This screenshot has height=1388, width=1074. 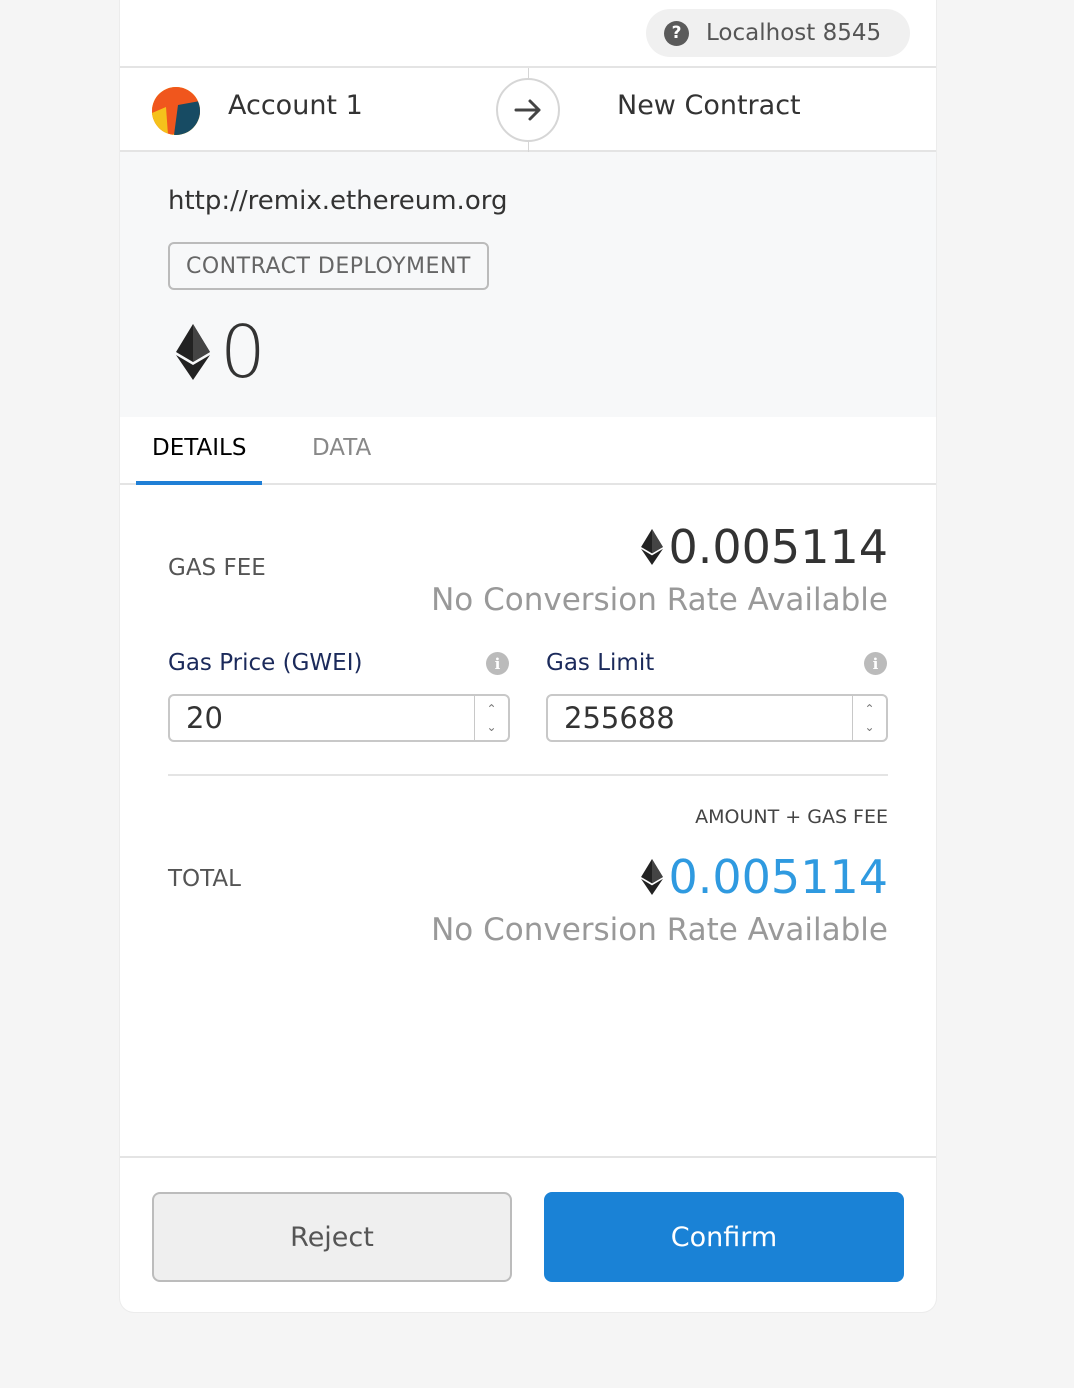 I want to click on arrow-right-icon, so click(x=528, y=110).